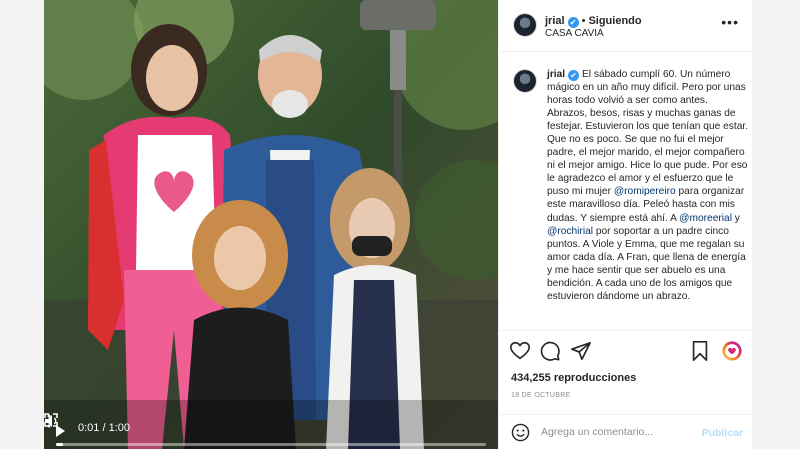 Image resolution: width=800 pixels, height=449 pixels. What do you see at coordinates (705, 218) in the screenshot?
I see `mention-link: @moreerial` at bounding box center [705, 218].